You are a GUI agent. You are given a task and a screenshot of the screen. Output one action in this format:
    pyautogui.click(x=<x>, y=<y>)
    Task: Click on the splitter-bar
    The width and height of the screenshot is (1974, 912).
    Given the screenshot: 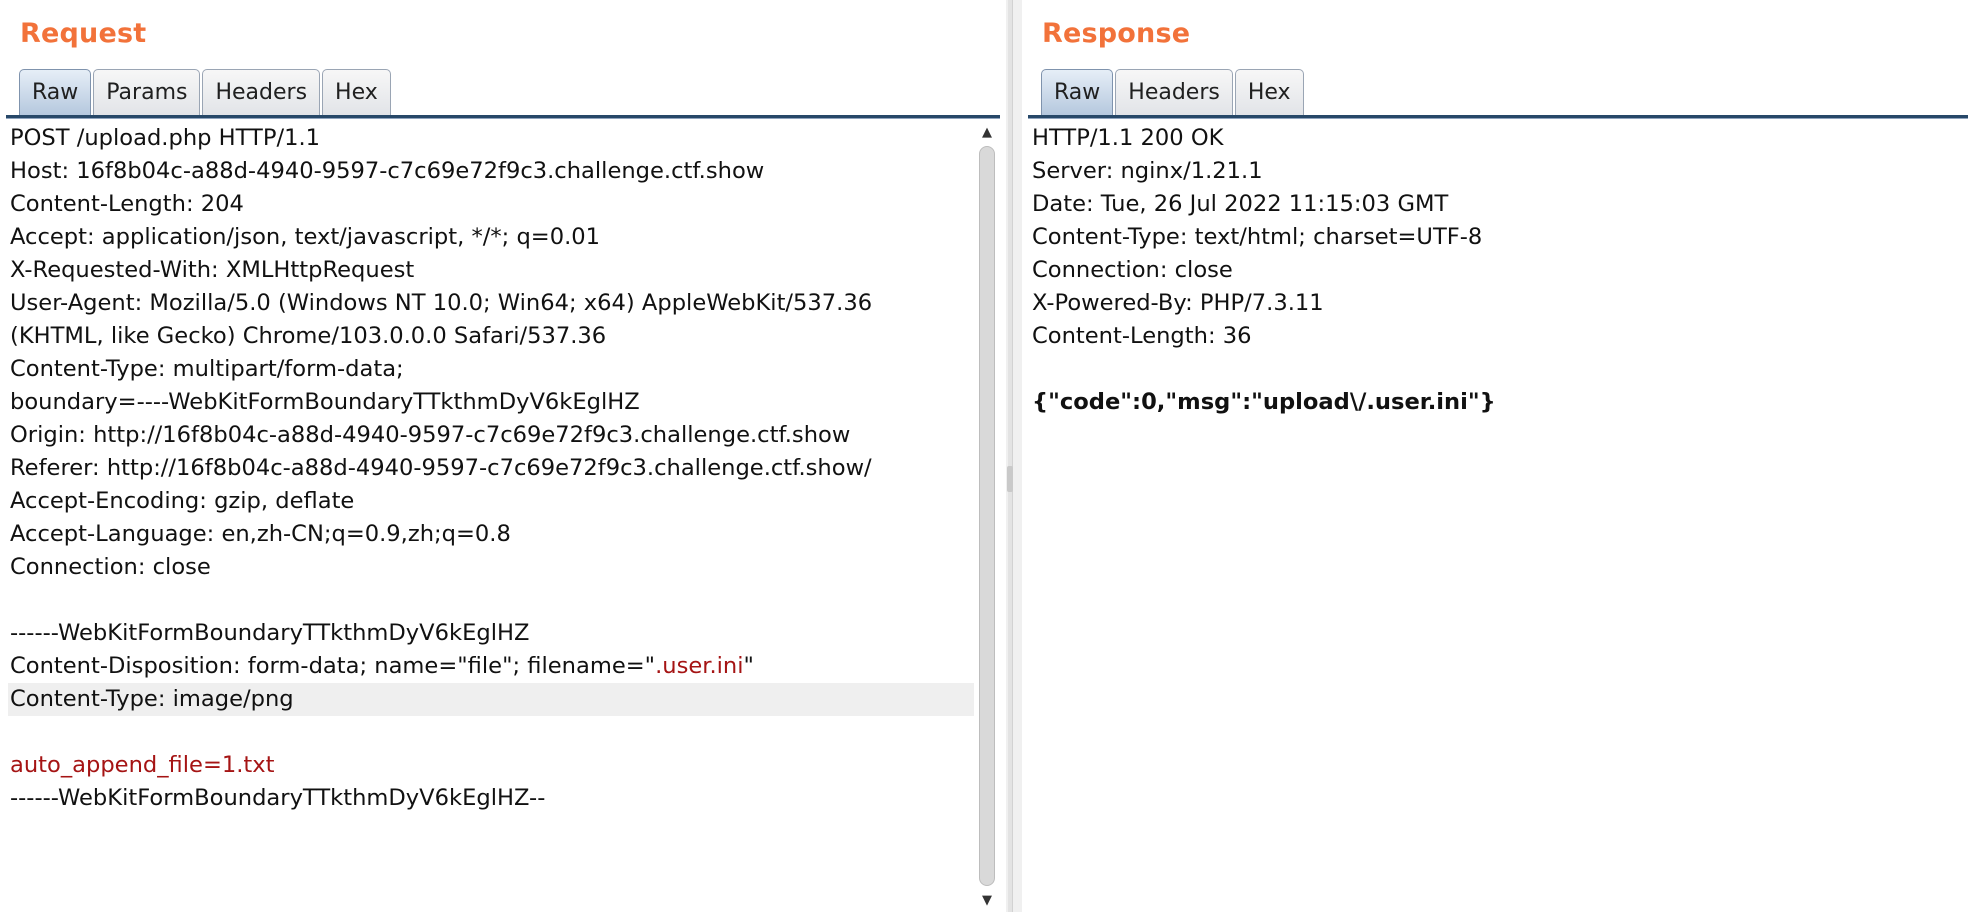 What is the action you would take?
    pyautogui.click(x=1010, y=456)
    